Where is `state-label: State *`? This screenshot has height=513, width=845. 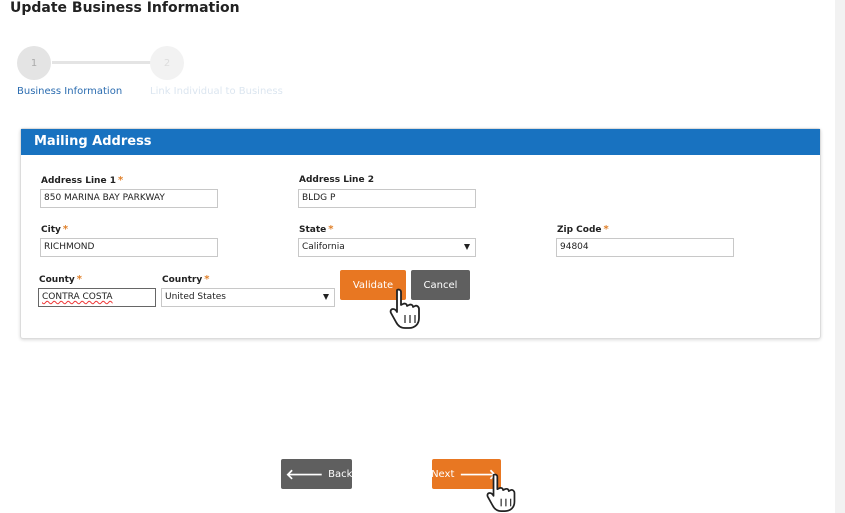 state-label: State * is located at coordinates (316, 229).